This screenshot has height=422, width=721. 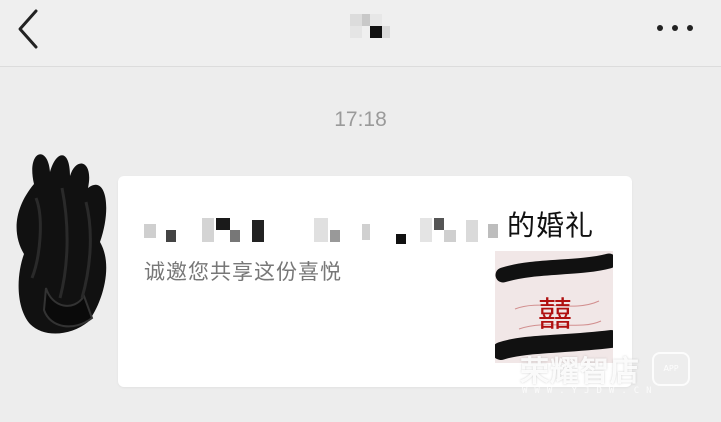 What do you see at coordinates (671, 369) in the screenshot?
I see `watermark-app-badge: APP` at bounding box center [671, 369].